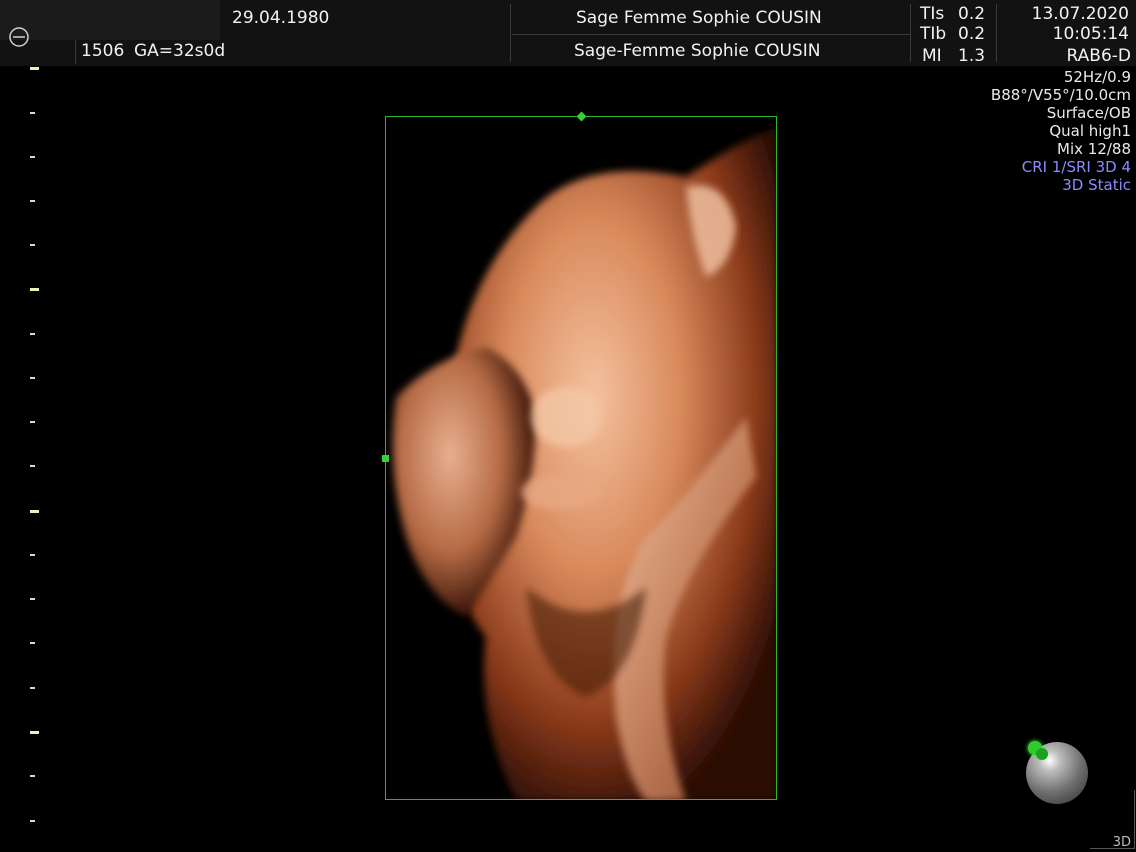 The image size is (1136, 852). What do you see at coordinates (281, 18) in the screenshot?
I see `patient-dob: 29.04.1980` at bounding box center [281, 18].